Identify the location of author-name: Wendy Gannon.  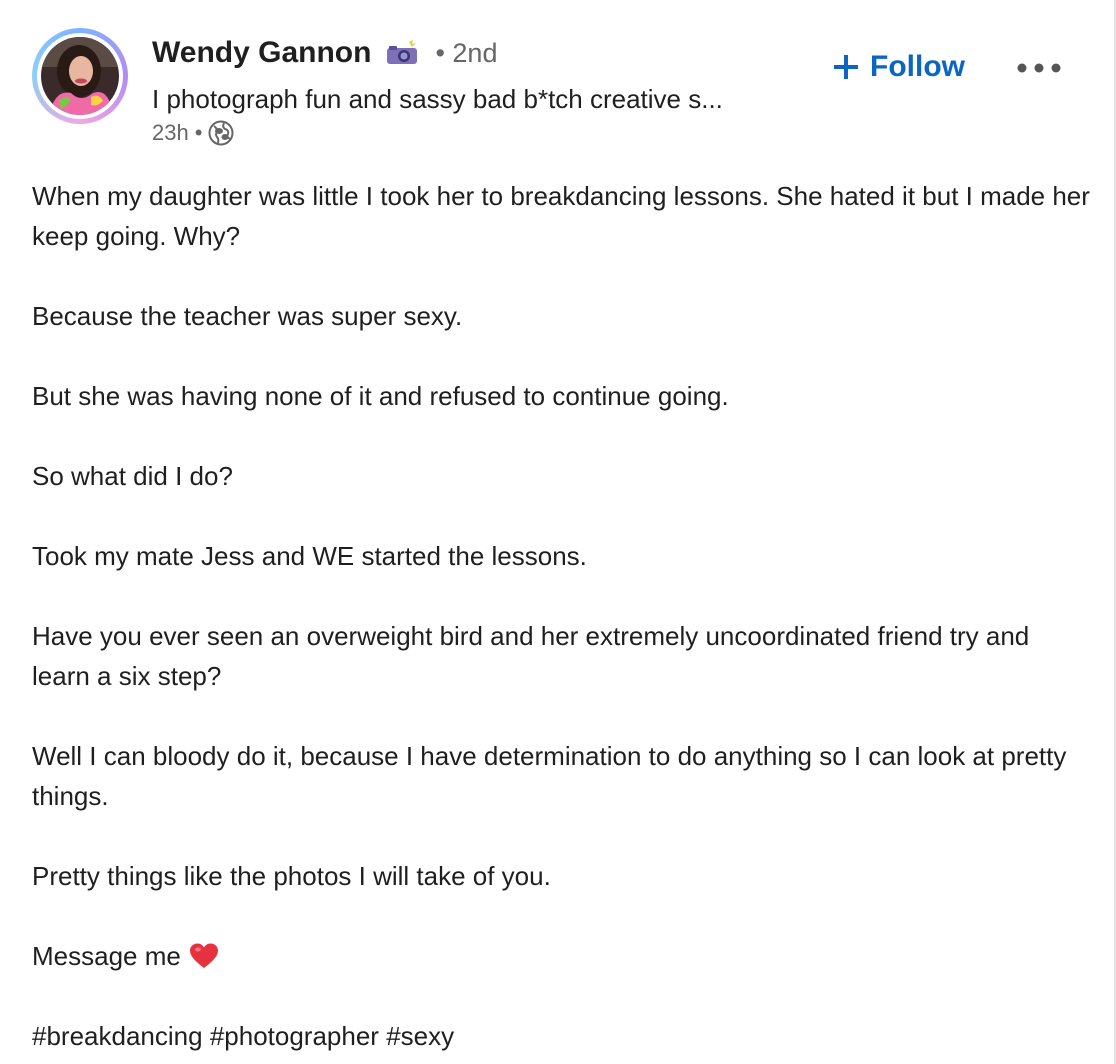
(261, 53).